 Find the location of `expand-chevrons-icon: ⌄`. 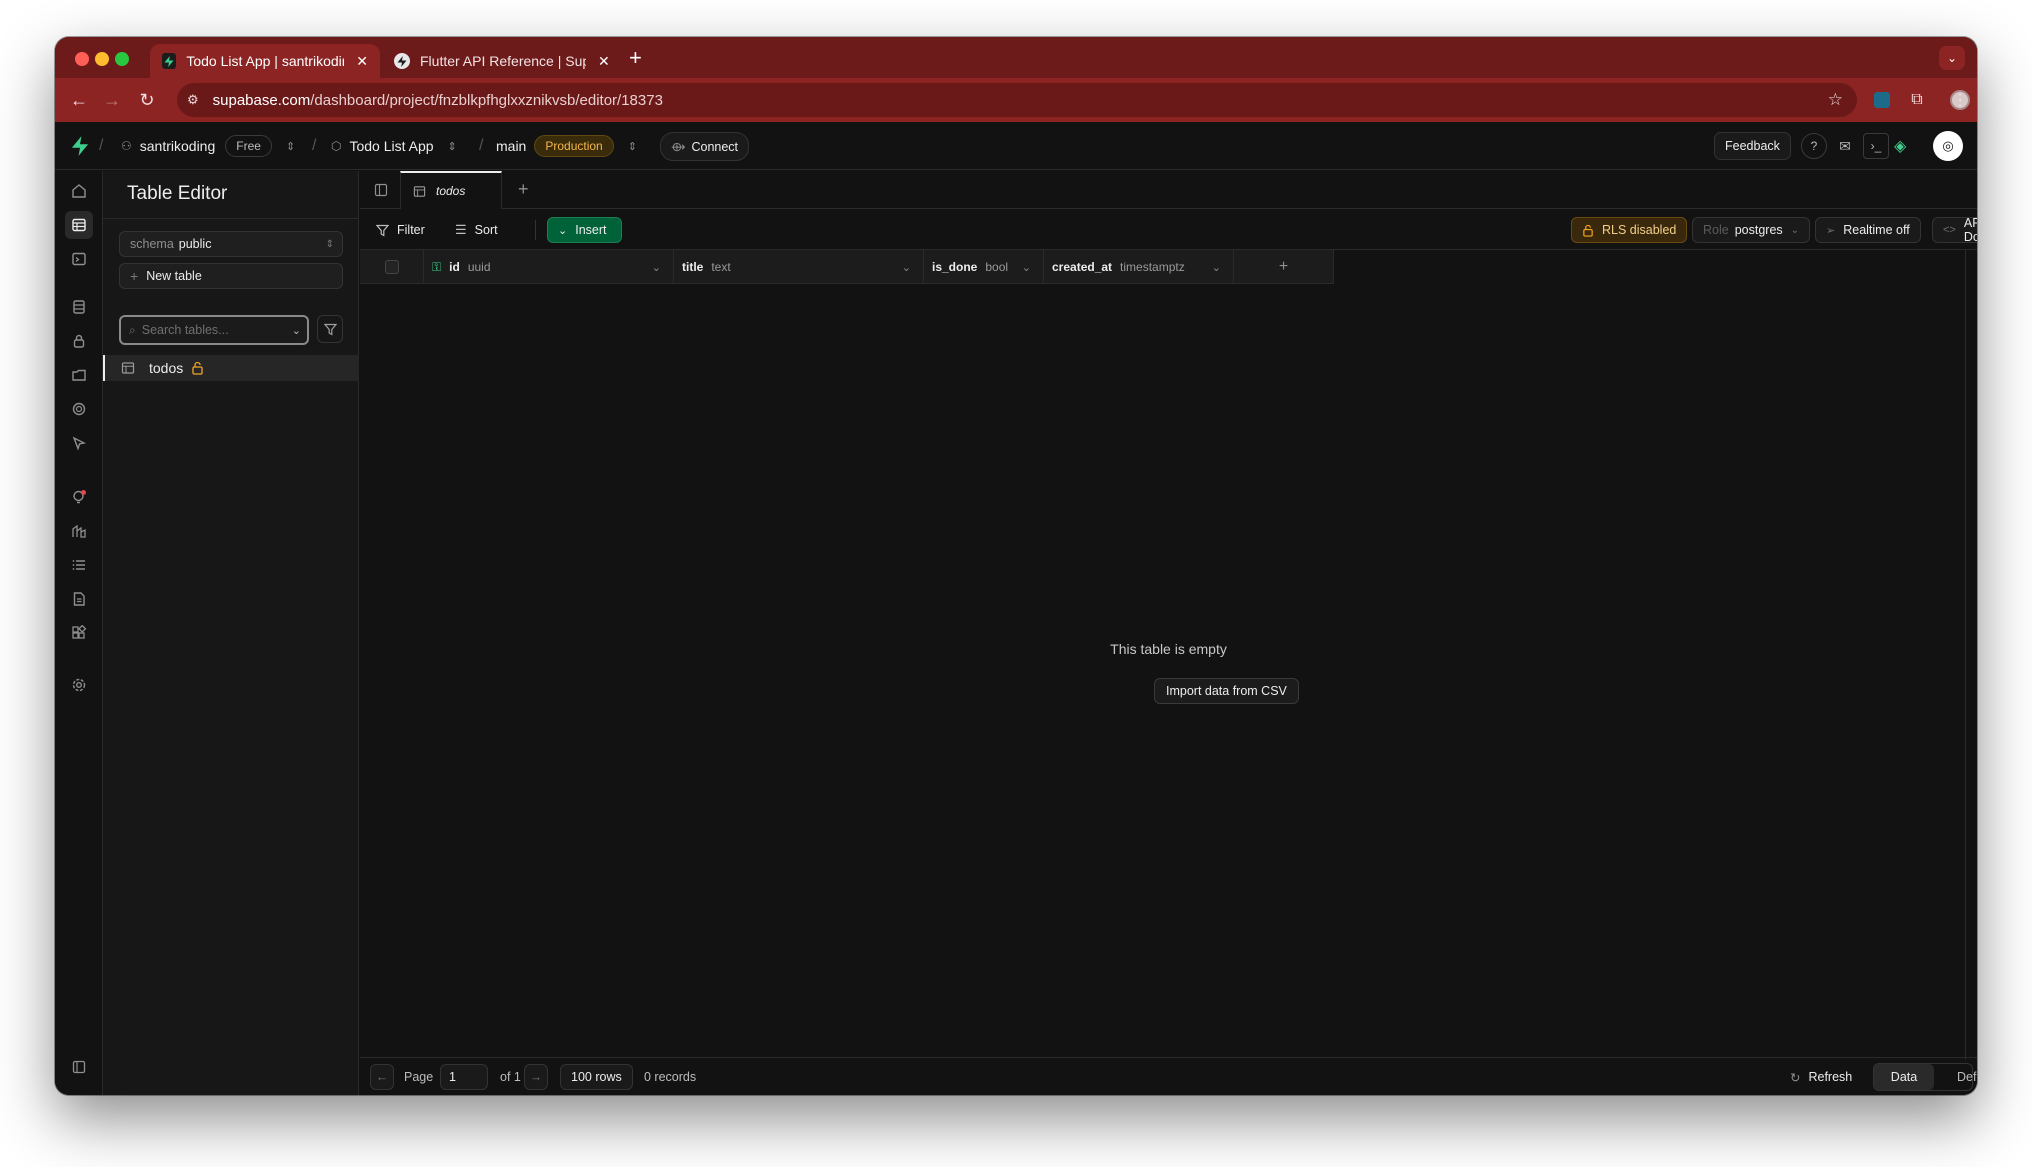

expand-chevrons-icon: ⌄ is located at coordinates (296, 330).